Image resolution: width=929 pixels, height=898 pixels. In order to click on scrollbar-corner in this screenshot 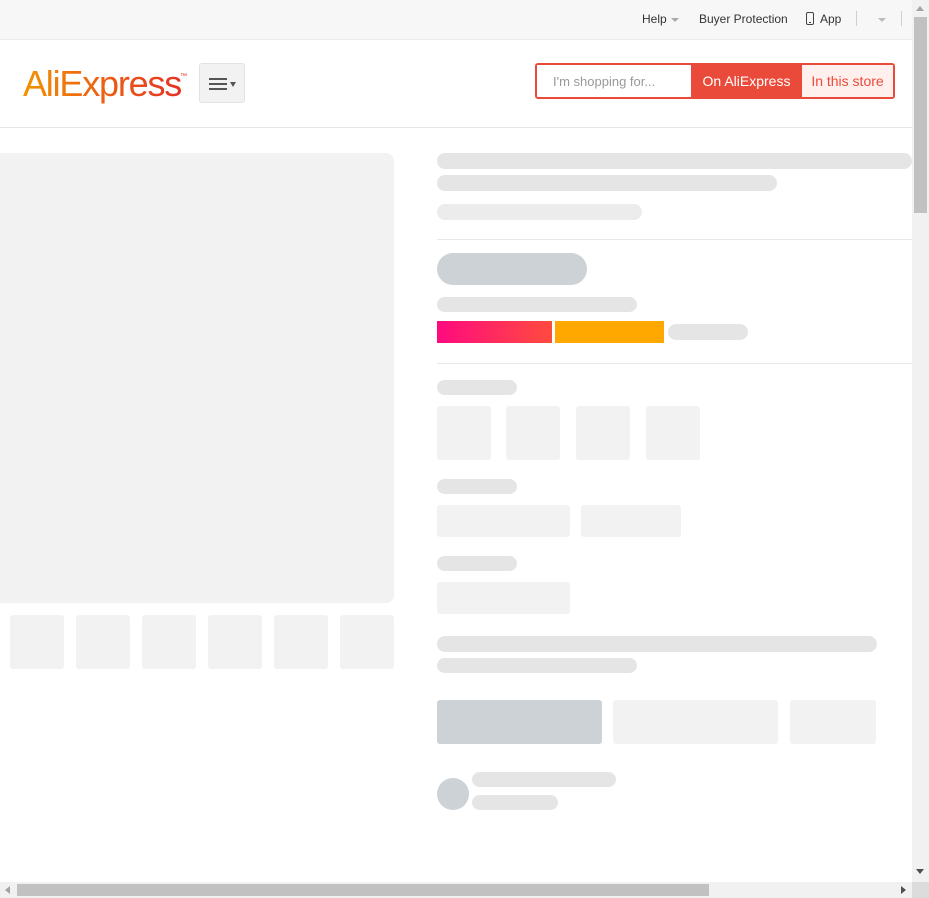, I will do `click(920, 890)`.